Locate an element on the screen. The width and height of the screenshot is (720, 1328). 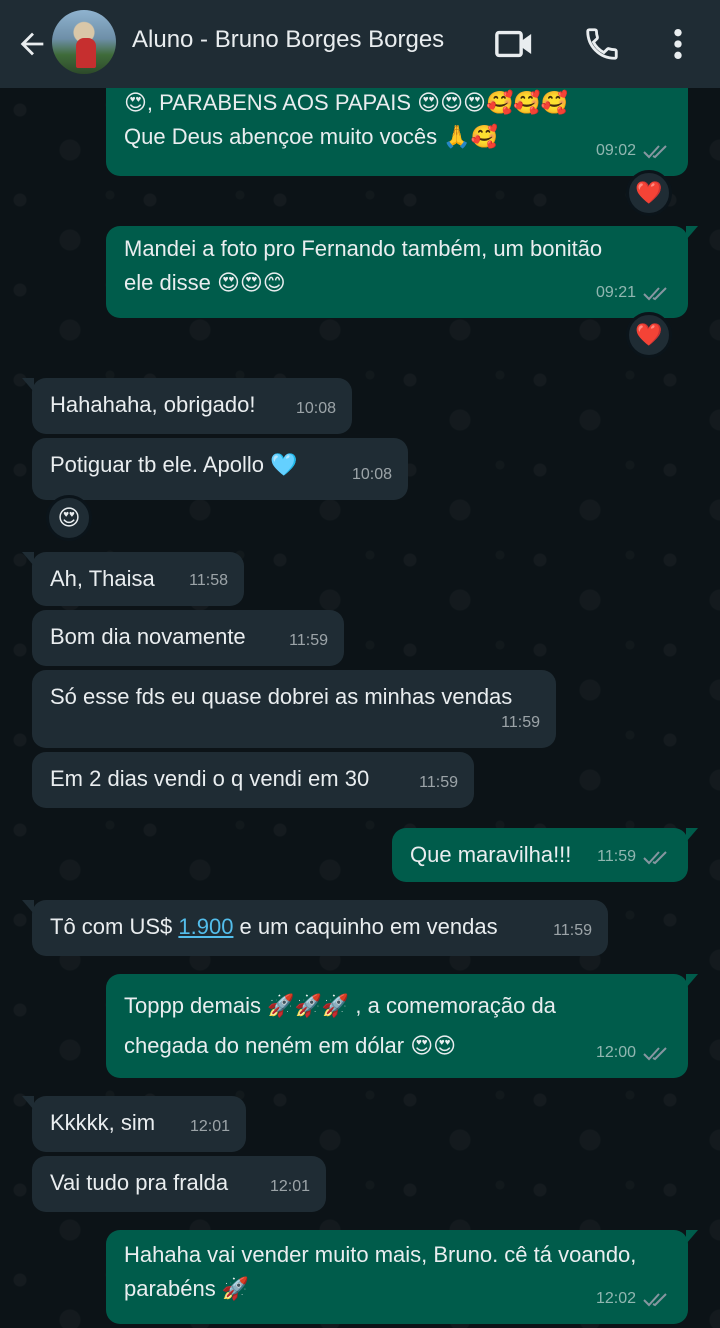
message-bubble-incoming: Bom dia novamente 11:59 is located at coordinates (188, 638).